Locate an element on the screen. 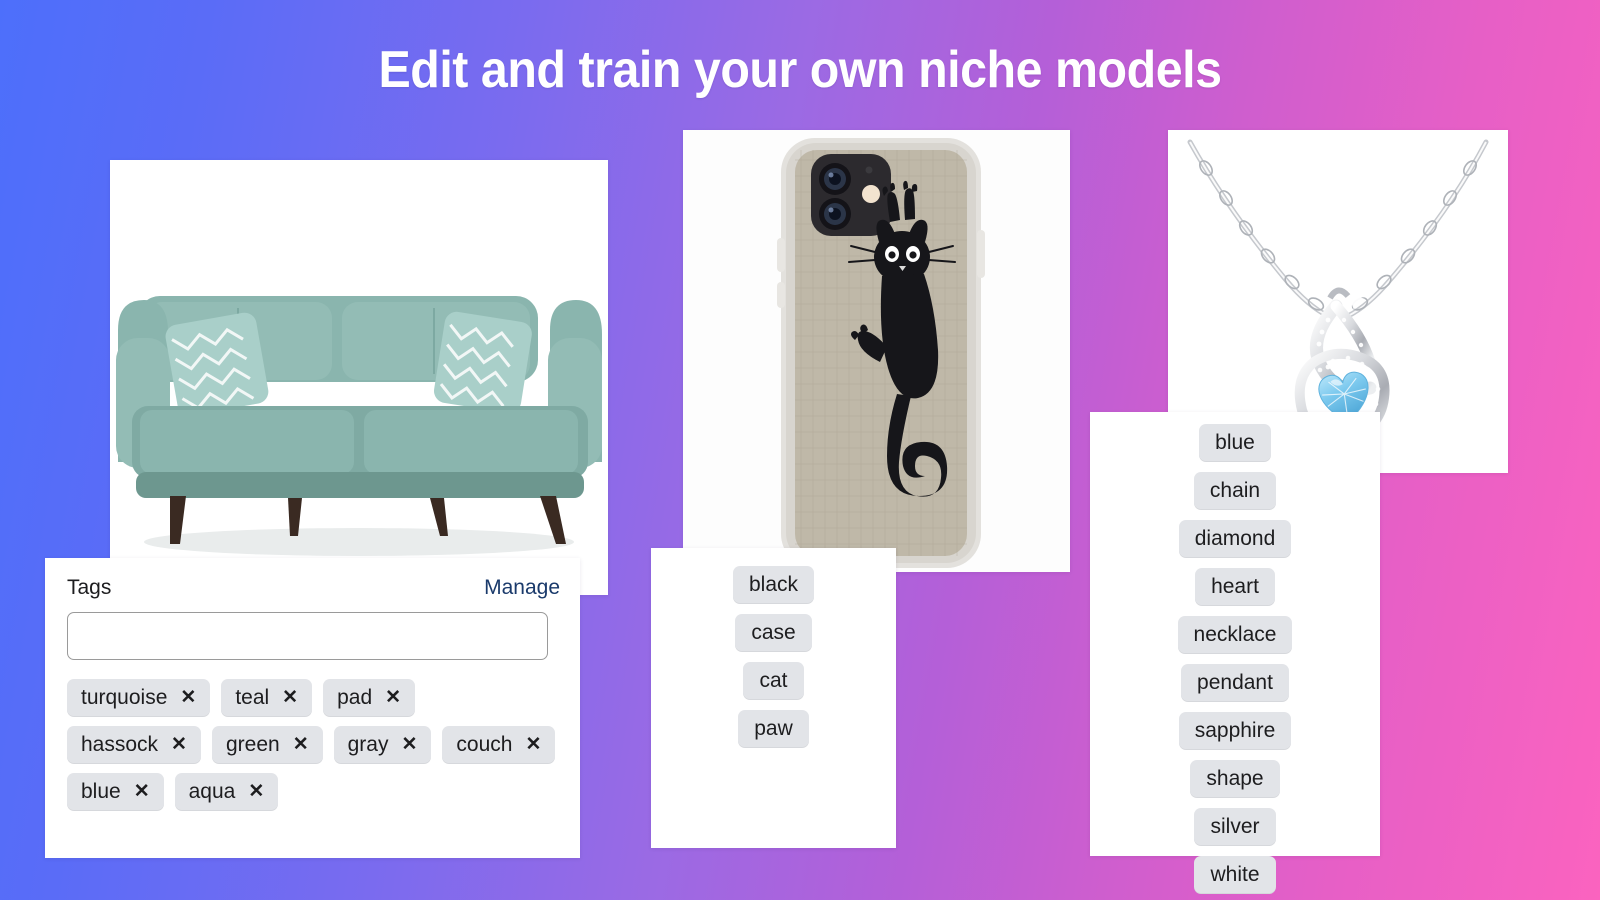 Image resolution: width=1600 pixels, height=900 pixels. tag-chip: silver is located at coordinates (1235, 827).